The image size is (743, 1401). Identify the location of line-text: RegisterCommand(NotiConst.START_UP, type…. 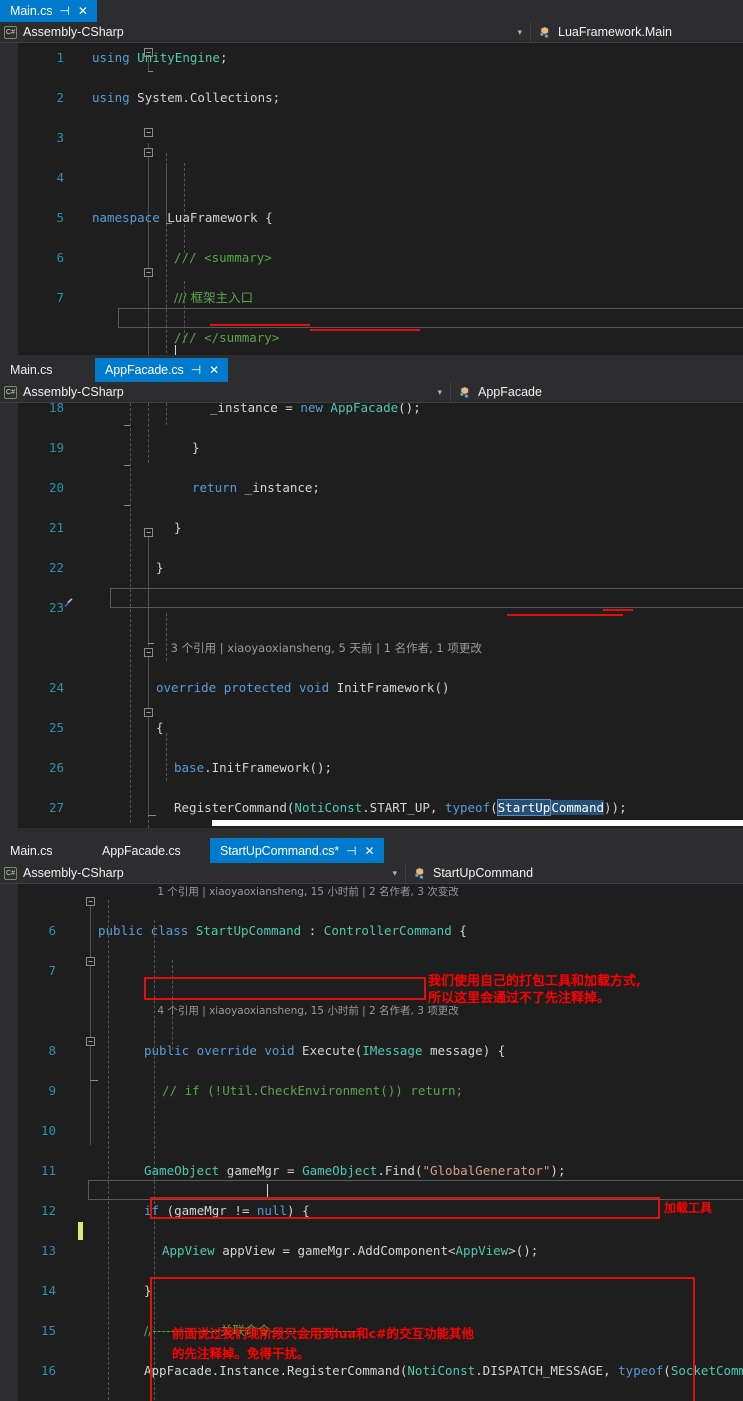
(400, 807).